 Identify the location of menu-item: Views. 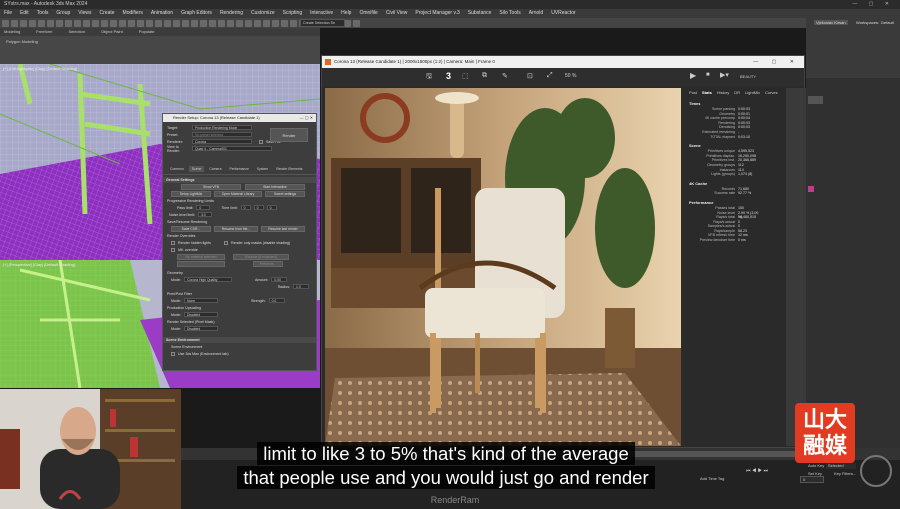
(84, 13).